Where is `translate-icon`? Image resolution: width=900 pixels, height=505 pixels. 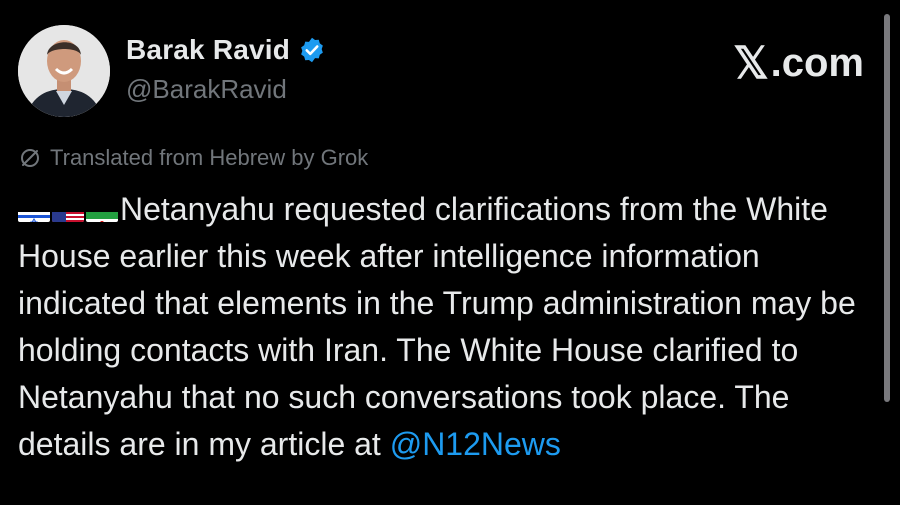
translate-icon is located at coordinates (30, 158).